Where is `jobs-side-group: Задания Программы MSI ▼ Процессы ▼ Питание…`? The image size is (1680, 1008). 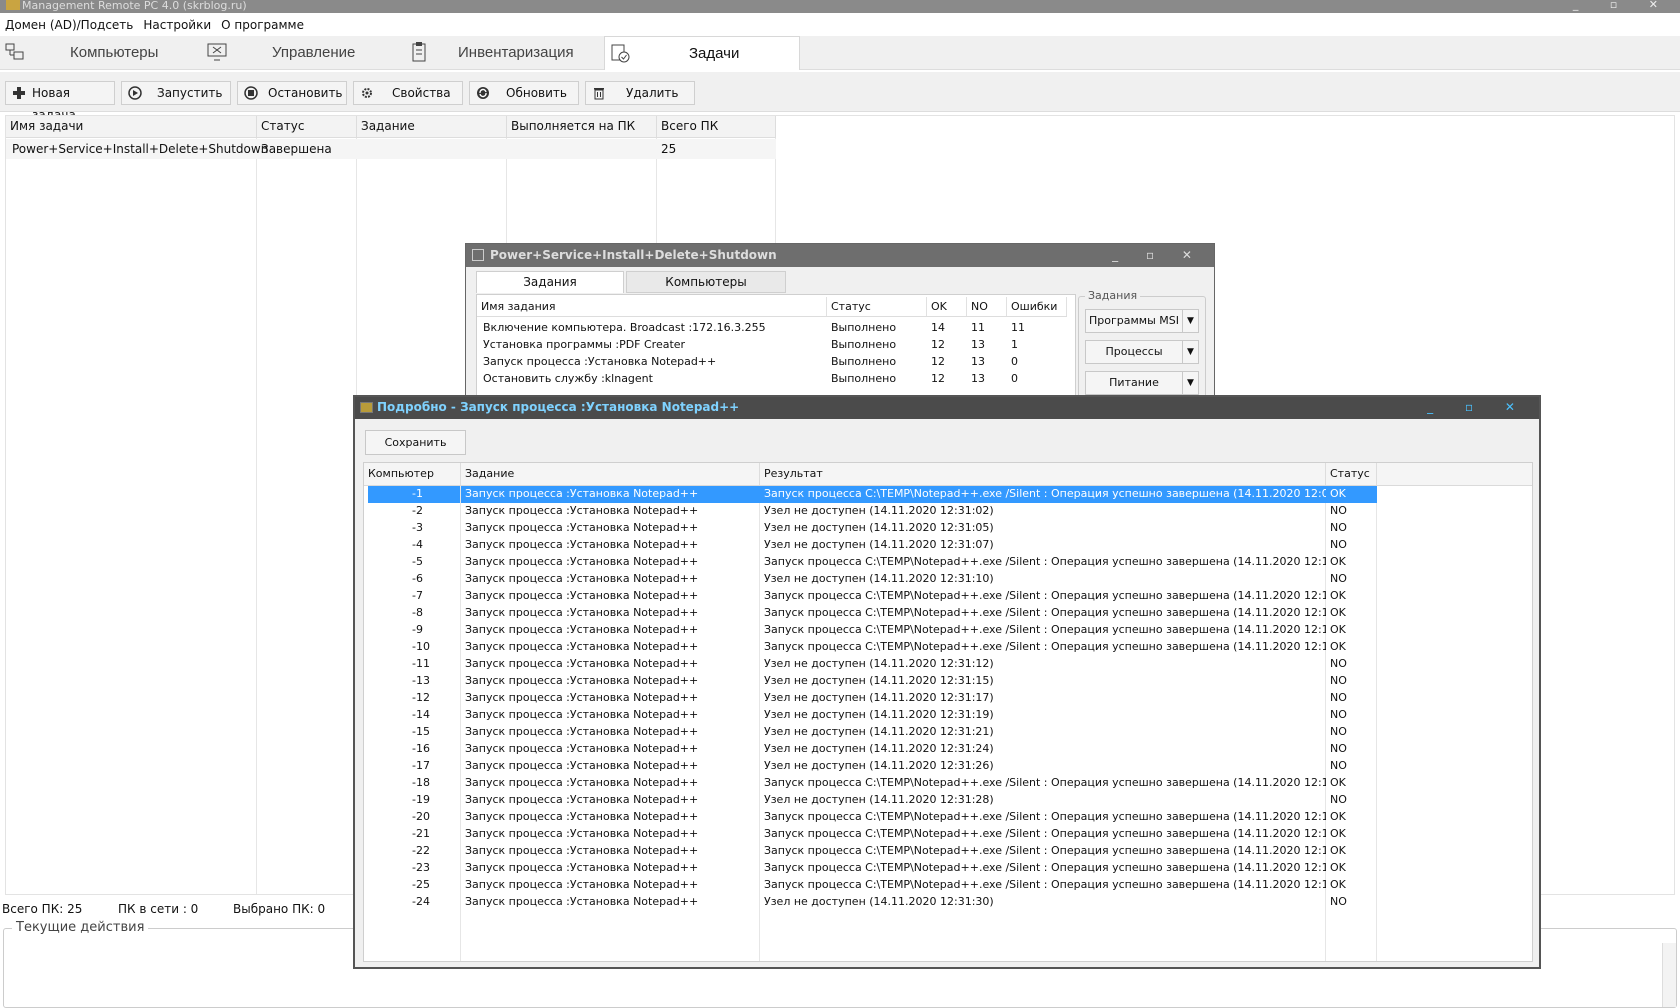 jobs-side-group: Задания Программы MSI ▼ Процессы ▼ Питание… is located at coordinates (1142, 346).